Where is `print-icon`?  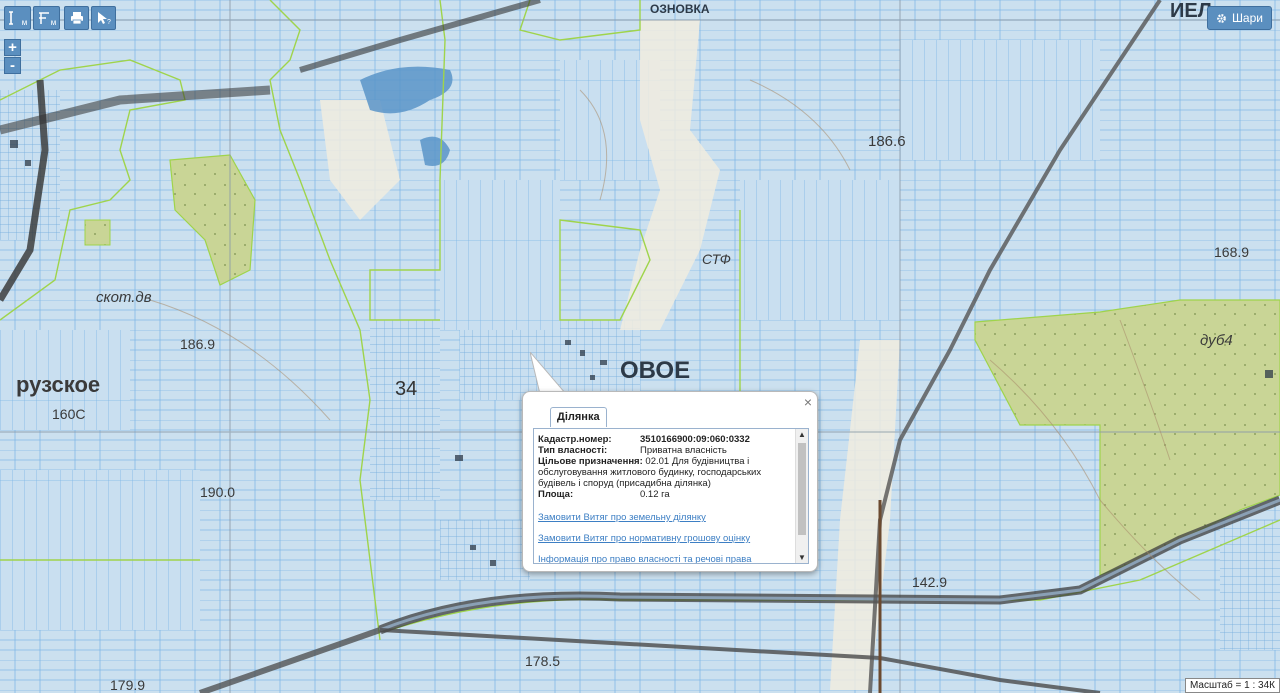 print-icon is located at coordinates (76, 18).